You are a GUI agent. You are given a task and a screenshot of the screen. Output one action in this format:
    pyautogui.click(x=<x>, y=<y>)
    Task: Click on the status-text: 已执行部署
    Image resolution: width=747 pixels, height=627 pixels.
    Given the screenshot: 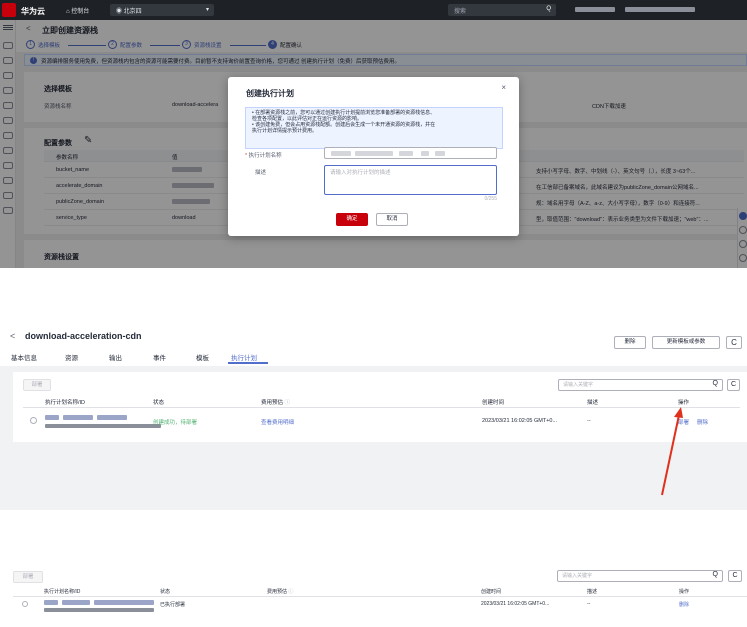 What is the action you would take?
    pyautogui.click(x=173, y=605)
    